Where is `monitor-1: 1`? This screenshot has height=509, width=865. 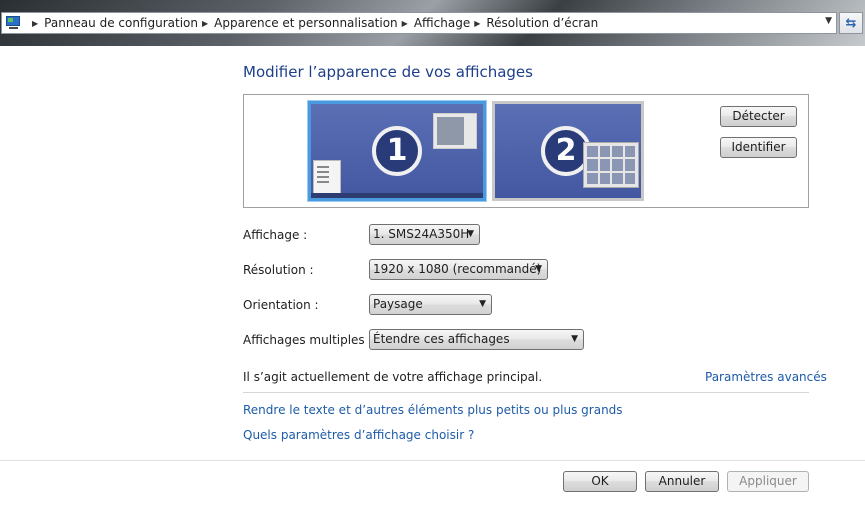
monitor-1: 1 is located at coordinates (397, 151).